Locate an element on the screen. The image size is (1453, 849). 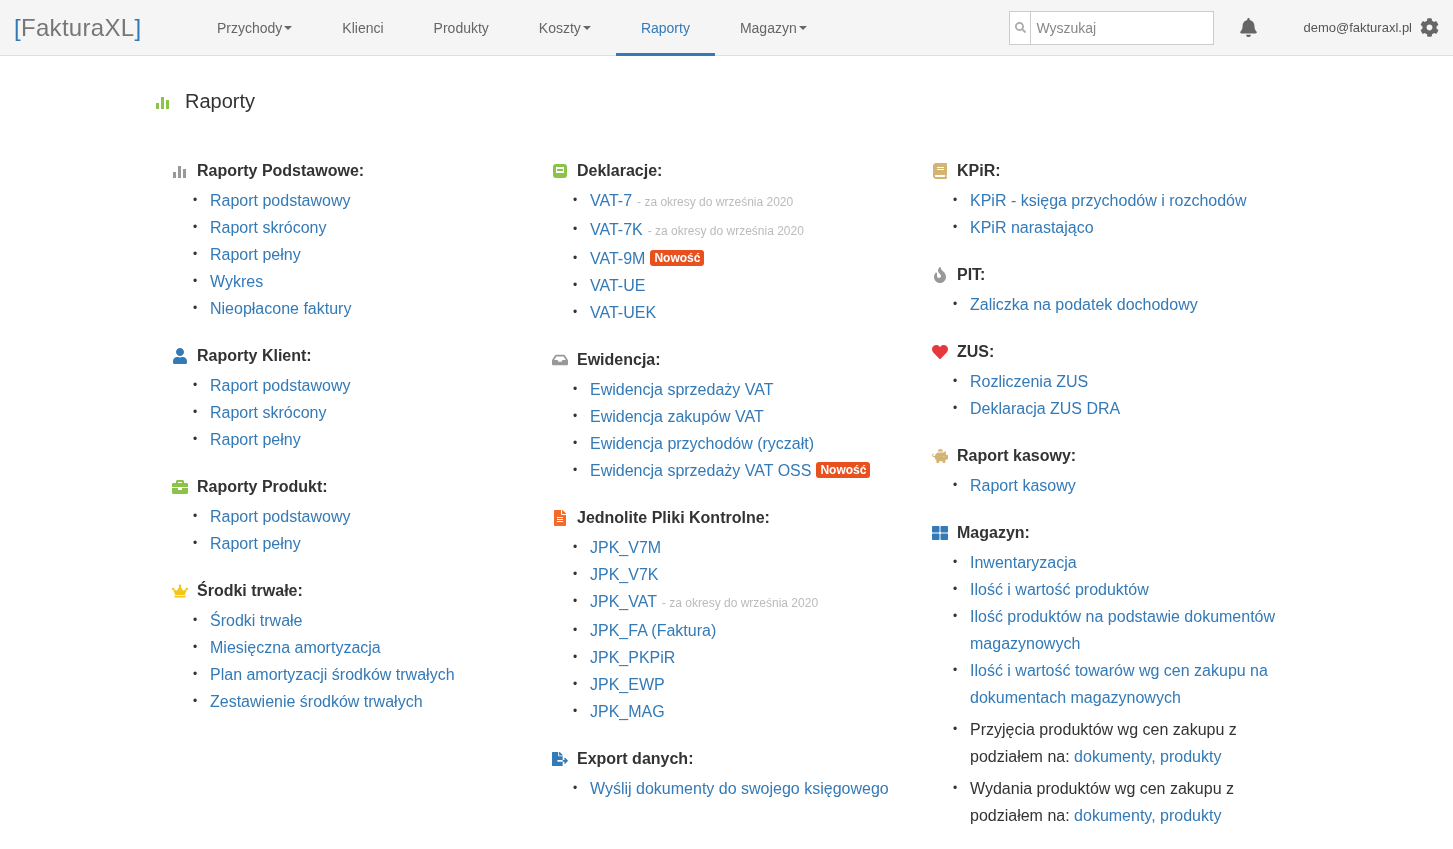
report-link: JPK_FA (Faktura) is located at coordinates (653, 630).